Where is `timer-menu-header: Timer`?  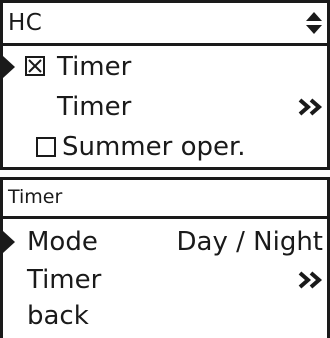
timer-menu-header: Timer is located at coordinates (165, 199).